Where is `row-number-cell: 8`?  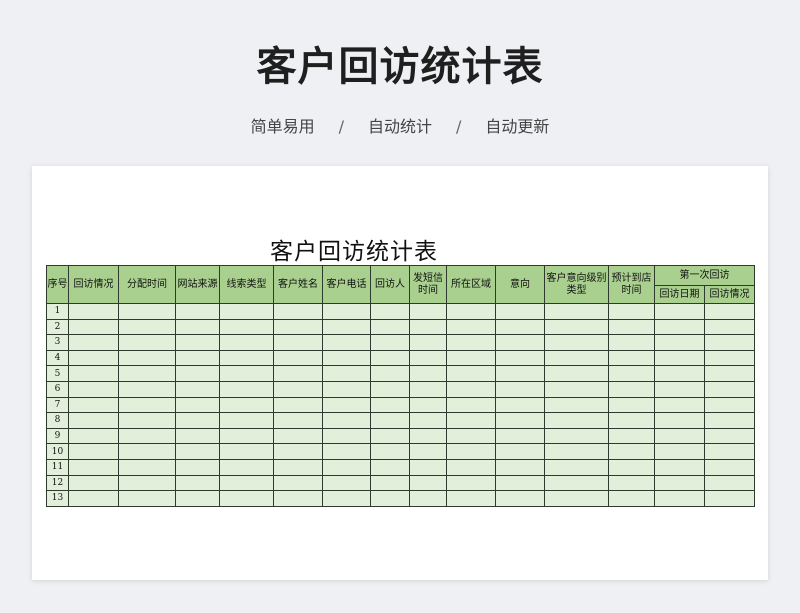
row-number-cell: 8 is located at coordinates (57, 420).